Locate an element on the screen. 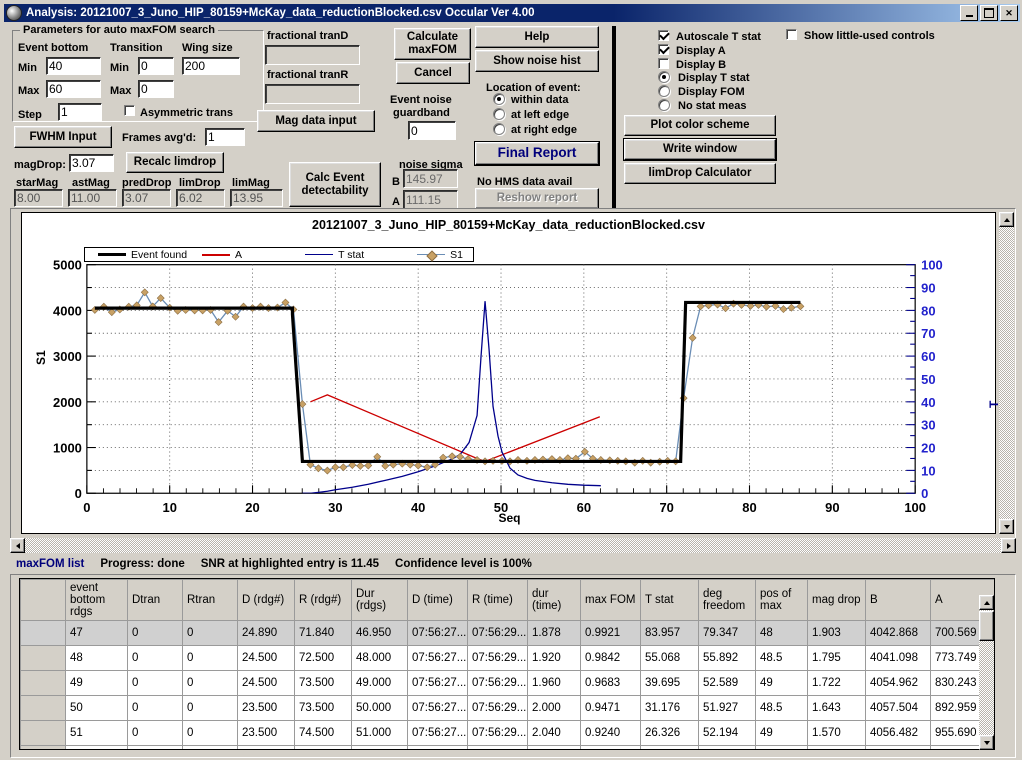 The height and width of the screenshot is (760, 1022). col-header-r-rdg: R (rdg#) is located at coordinates (323, 600).